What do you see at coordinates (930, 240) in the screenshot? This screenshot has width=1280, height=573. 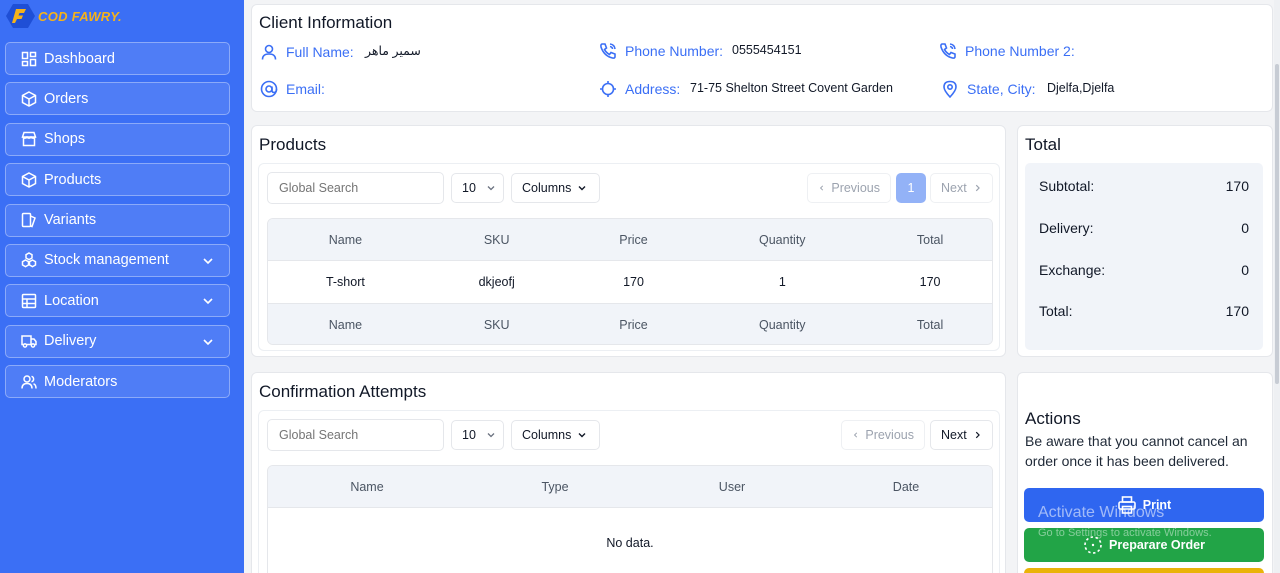 I see `column-header: Total` at bounding box center [930, 240].